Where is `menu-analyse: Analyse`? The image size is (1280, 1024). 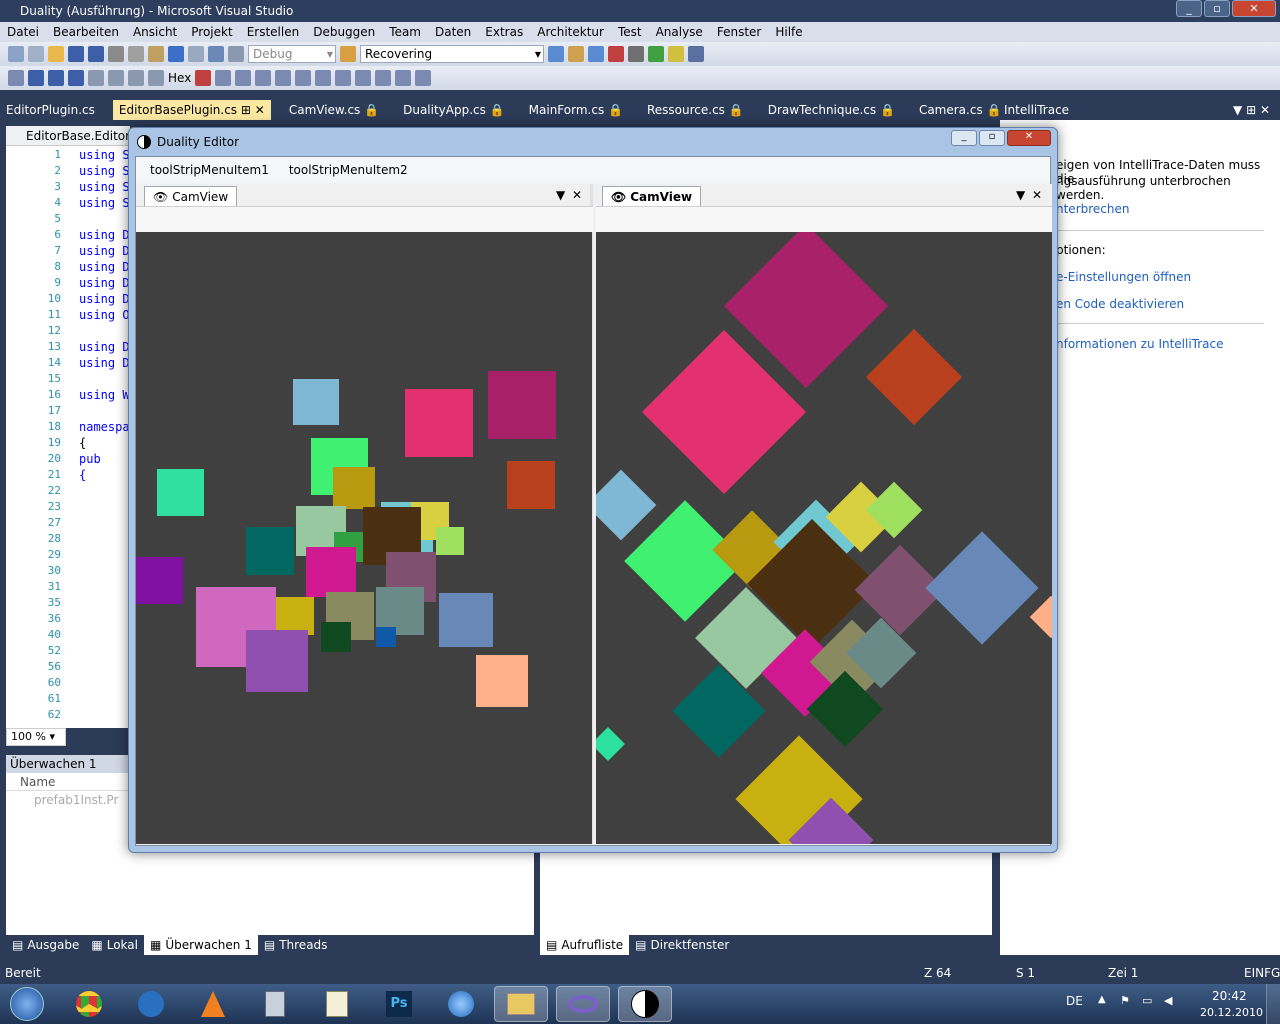 menu-analyse: Analyse is located at coordinates (679, 32).